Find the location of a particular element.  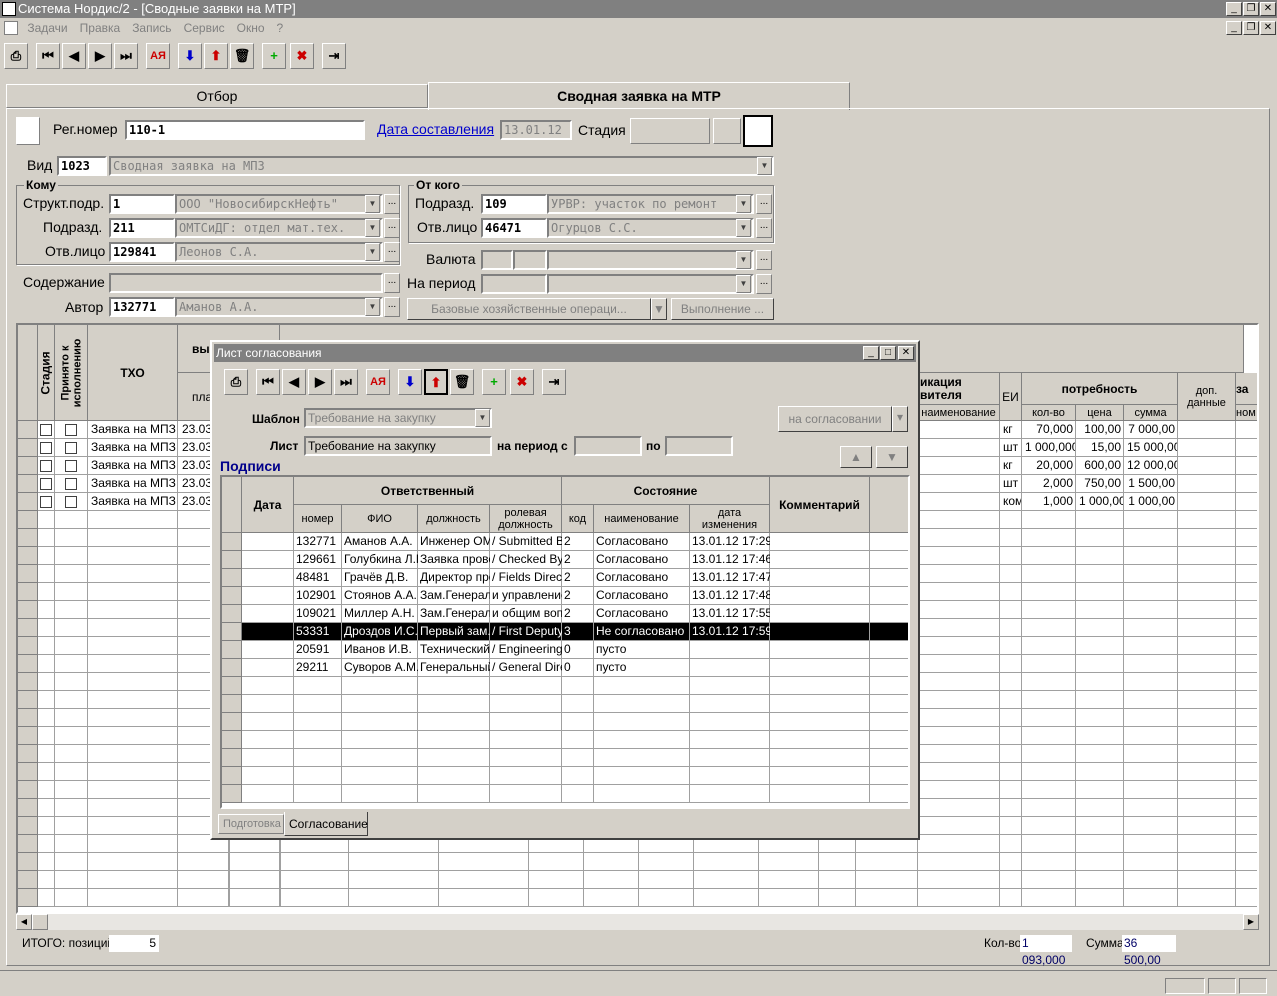

sig-num-cell: 48481 is located at coordinates (318, 578).